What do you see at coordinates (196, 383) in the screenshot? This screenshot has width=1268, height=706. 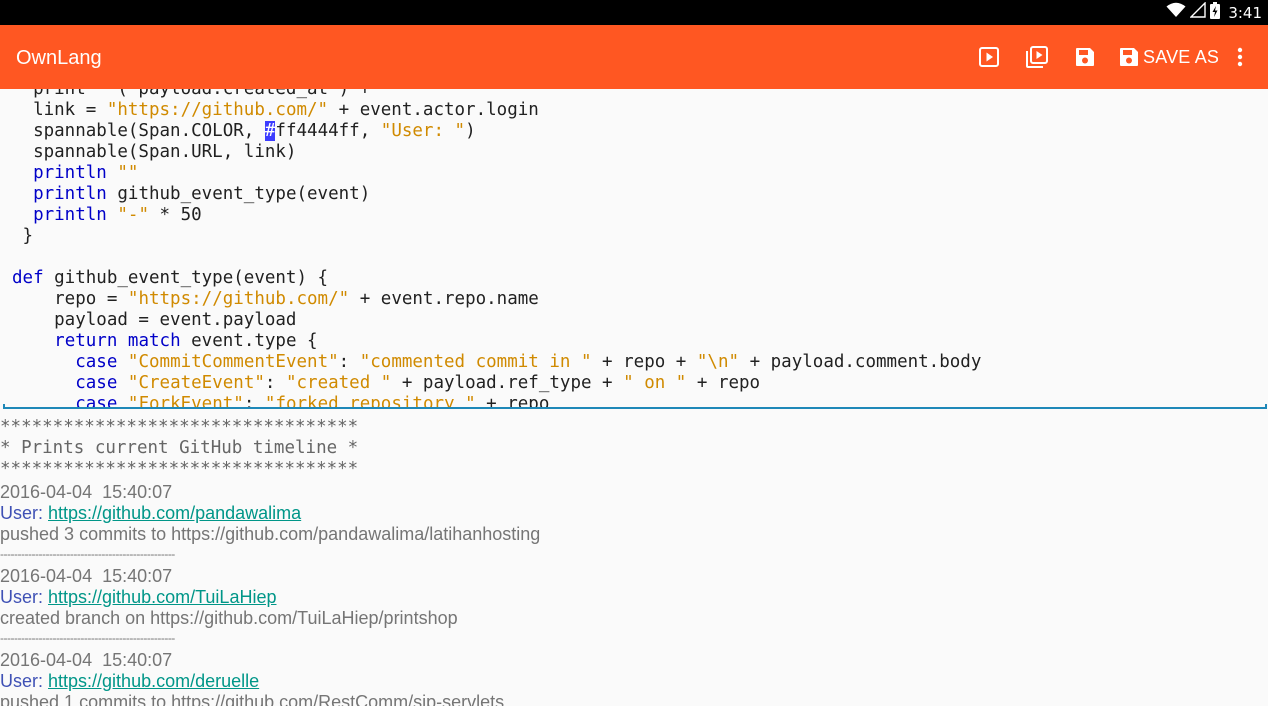 I see `code-string: "CreateEvent"` at bounding box center [196, 383].